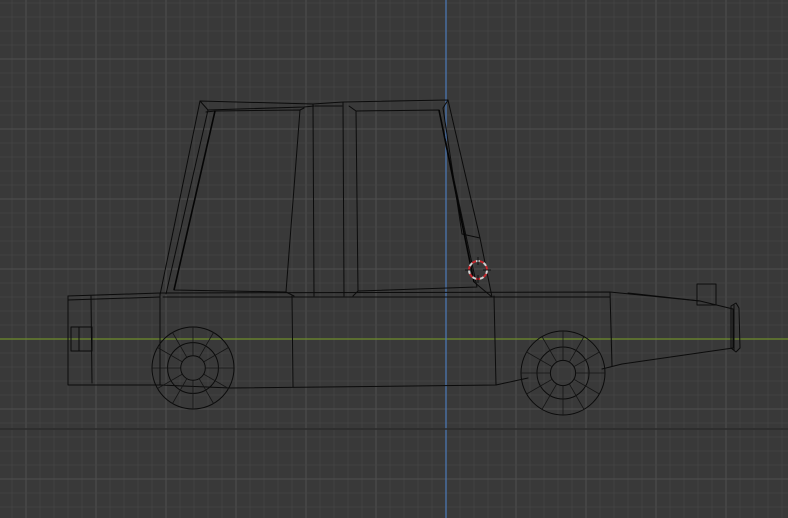 Image resolution: width=788 pixels, height=518 pixels. What do you see at coordinates (735, 327) in the screenshot?
I see `front-bumper` at bounding box center [735, 327].